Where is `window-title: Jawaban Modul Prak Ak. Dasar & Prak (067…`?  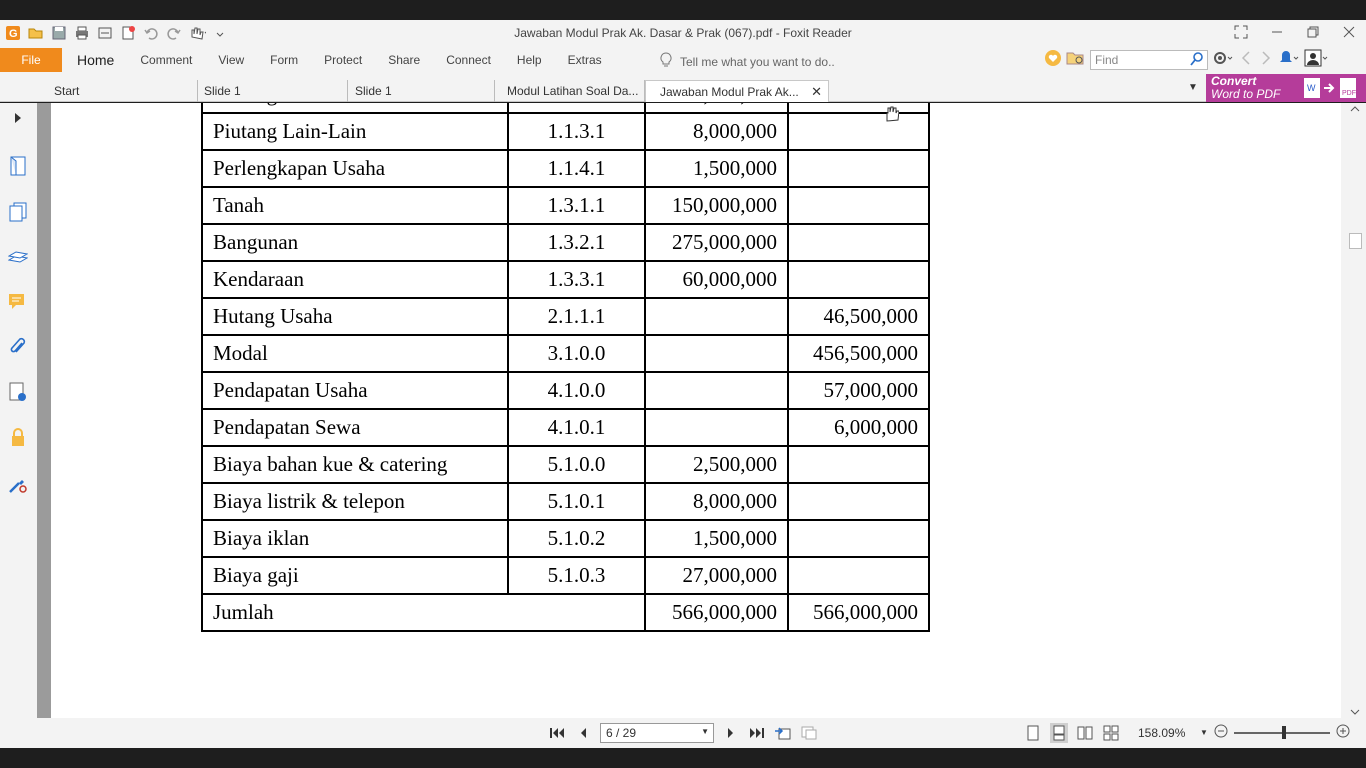
window-title: Jawaban Modul Prak Ak. Dasar & Prak (067… is located at coordinates (683, 33).